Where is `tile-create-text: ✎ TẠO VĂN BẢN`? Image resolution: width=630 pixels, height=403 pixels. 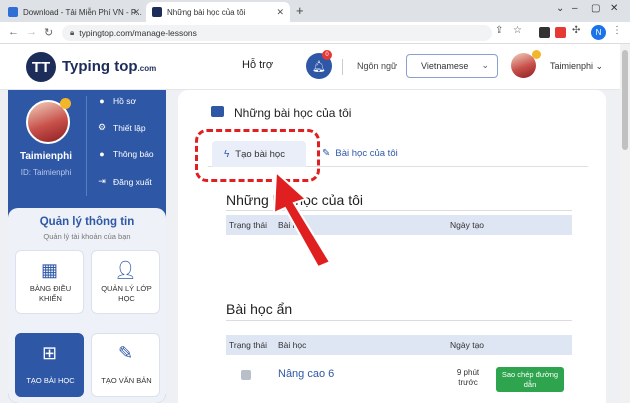
tile-create-text: ✎ TẠO VĂN BẢN is located at coordinates (125, 365).